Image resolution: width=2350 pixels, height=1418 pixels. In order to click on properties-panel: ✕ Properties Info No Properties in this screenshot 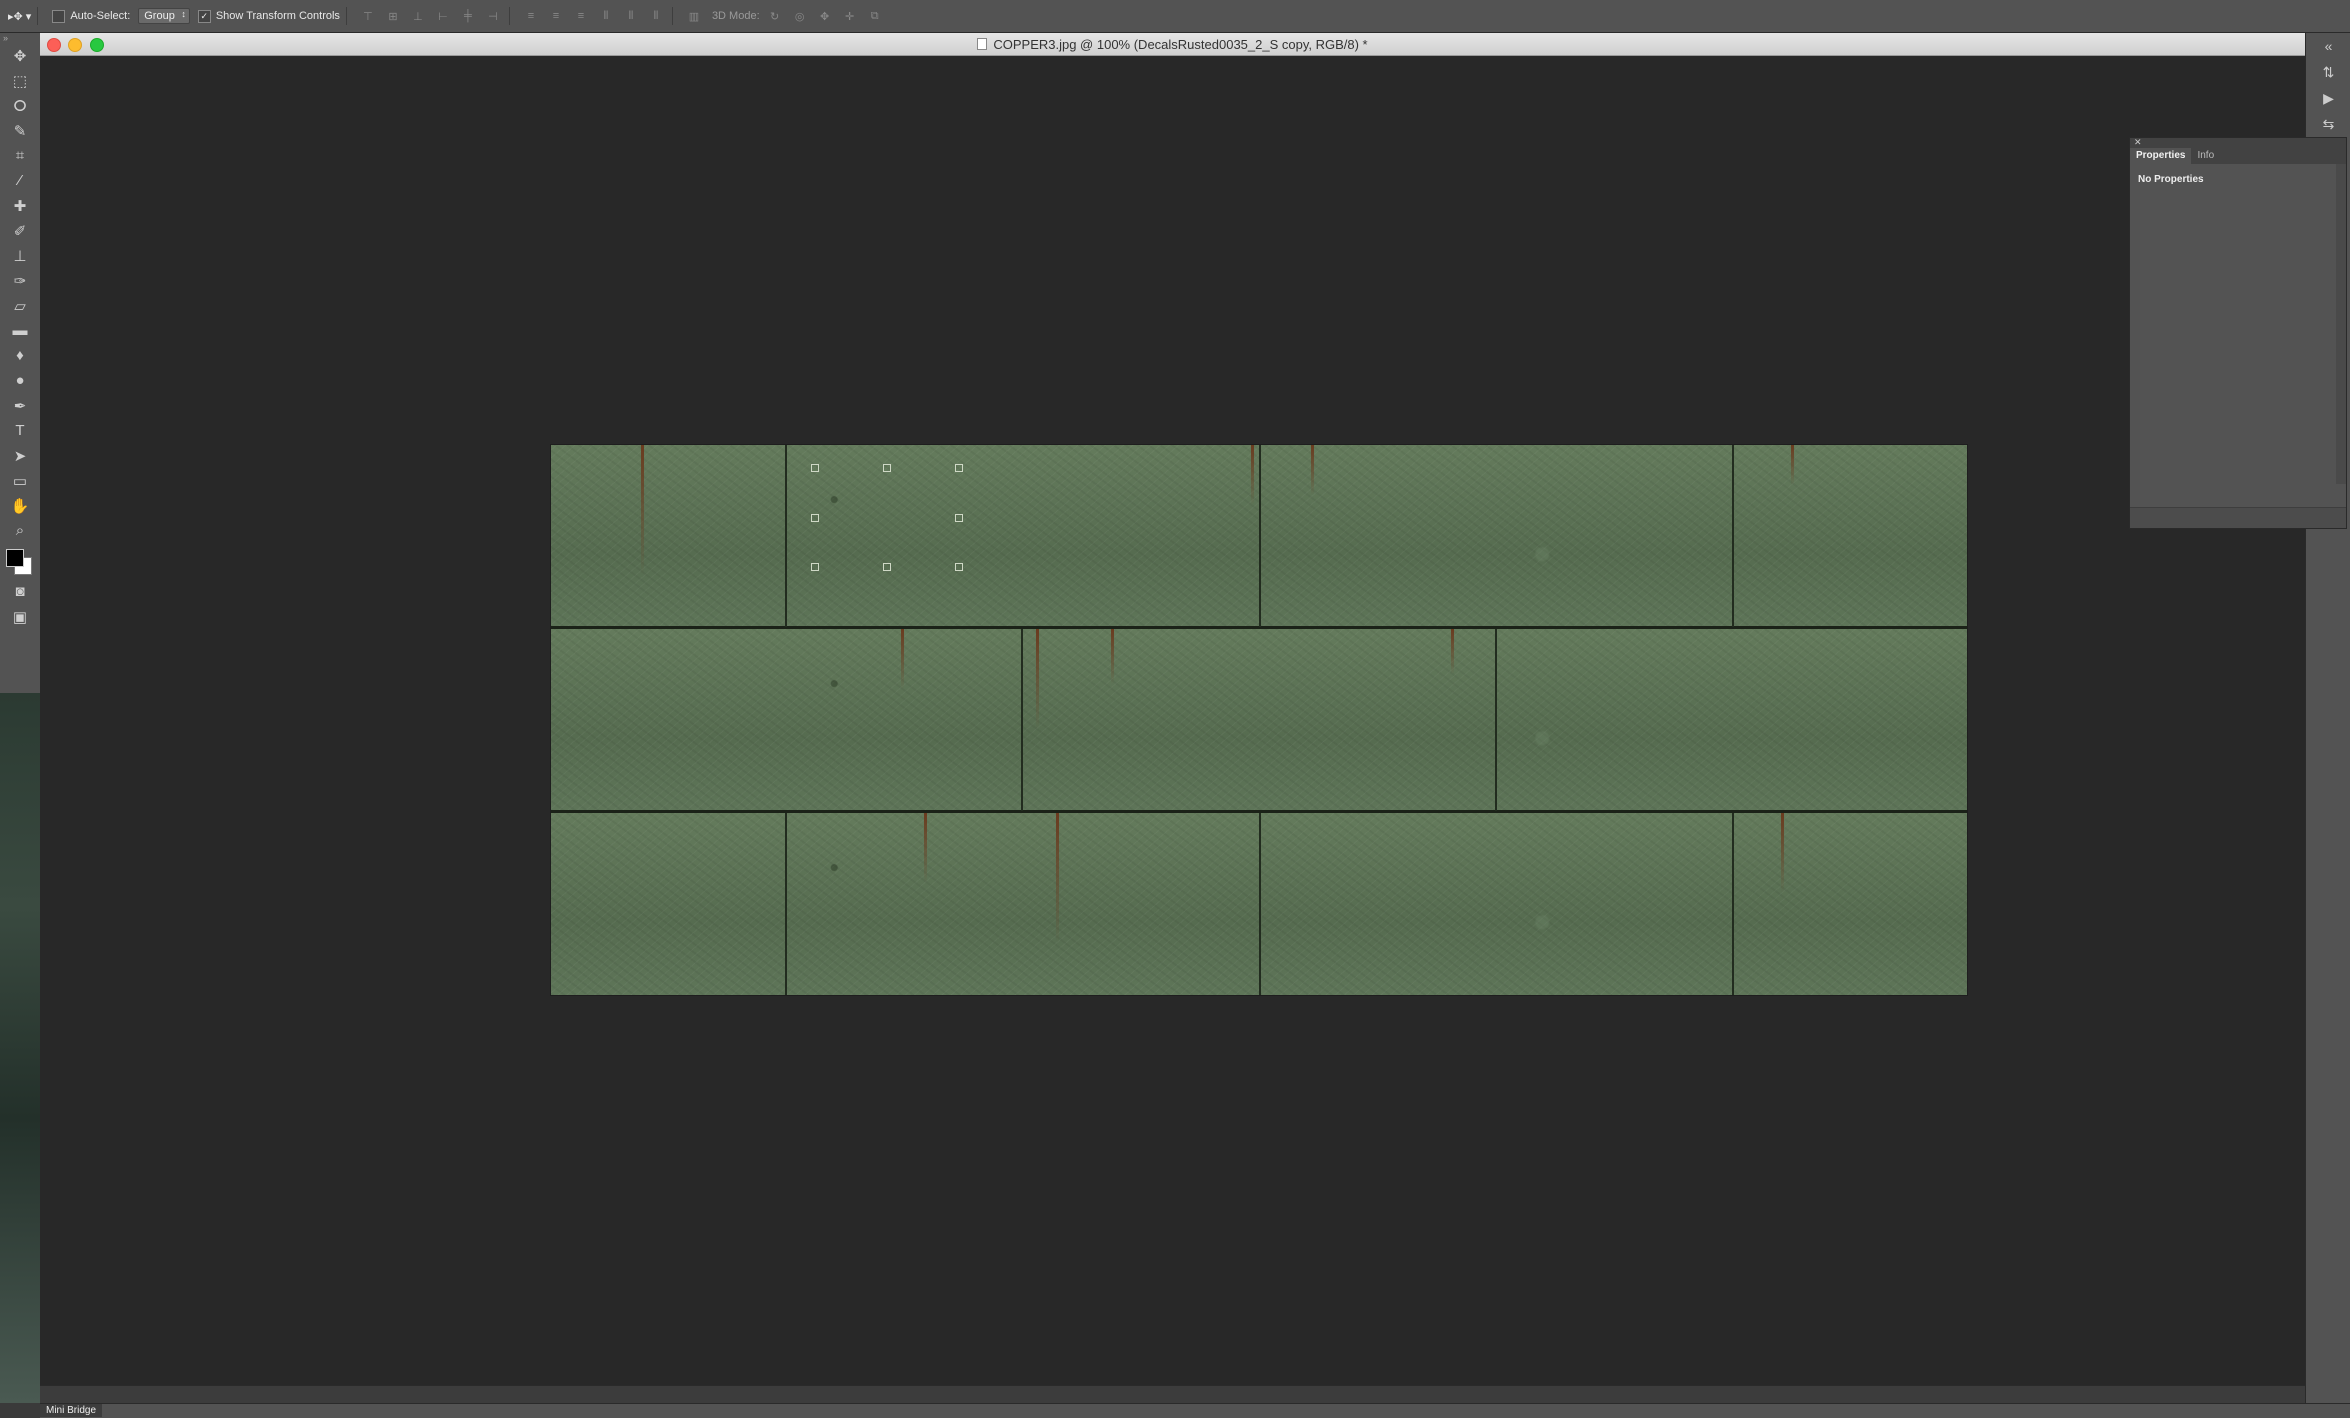, I will do `click(2238, 333)`.